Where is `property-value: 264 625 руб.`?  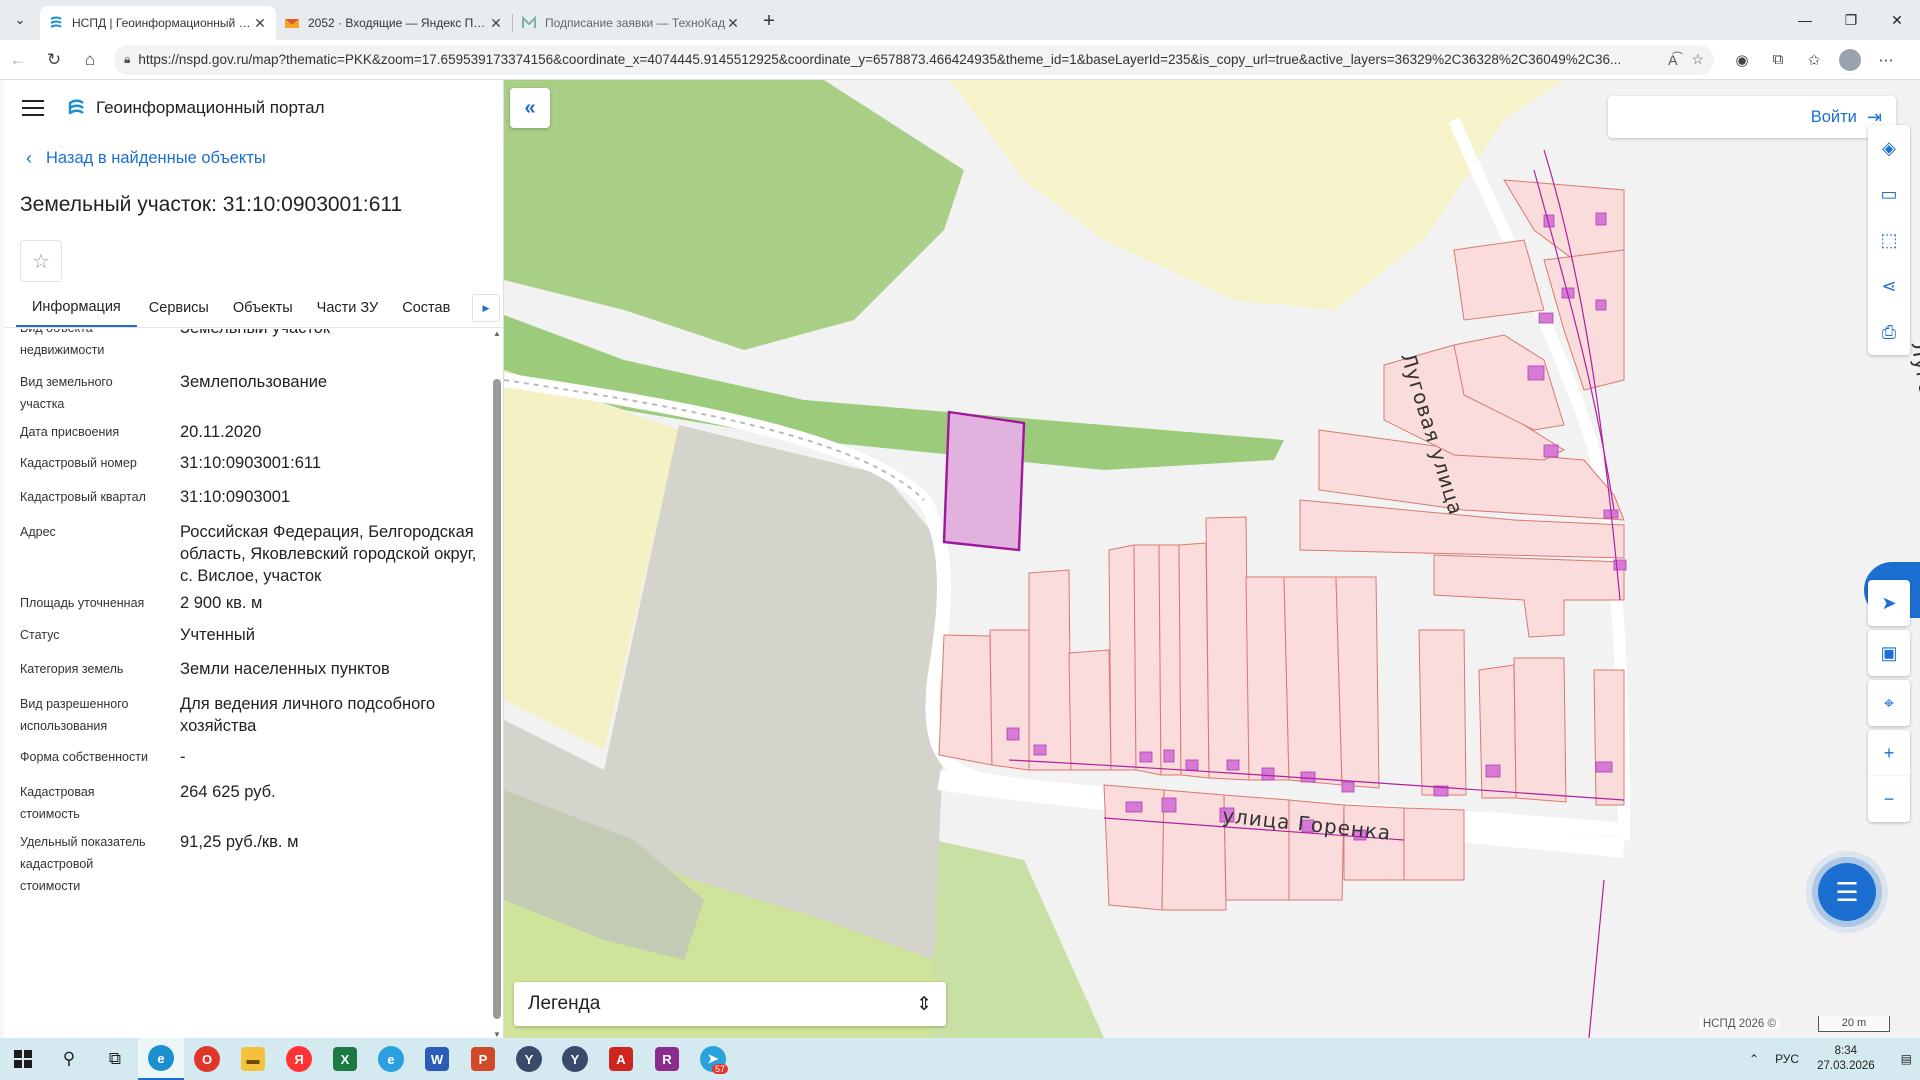 property-value: 264 625 руб. is located at coordinates (228, 792).